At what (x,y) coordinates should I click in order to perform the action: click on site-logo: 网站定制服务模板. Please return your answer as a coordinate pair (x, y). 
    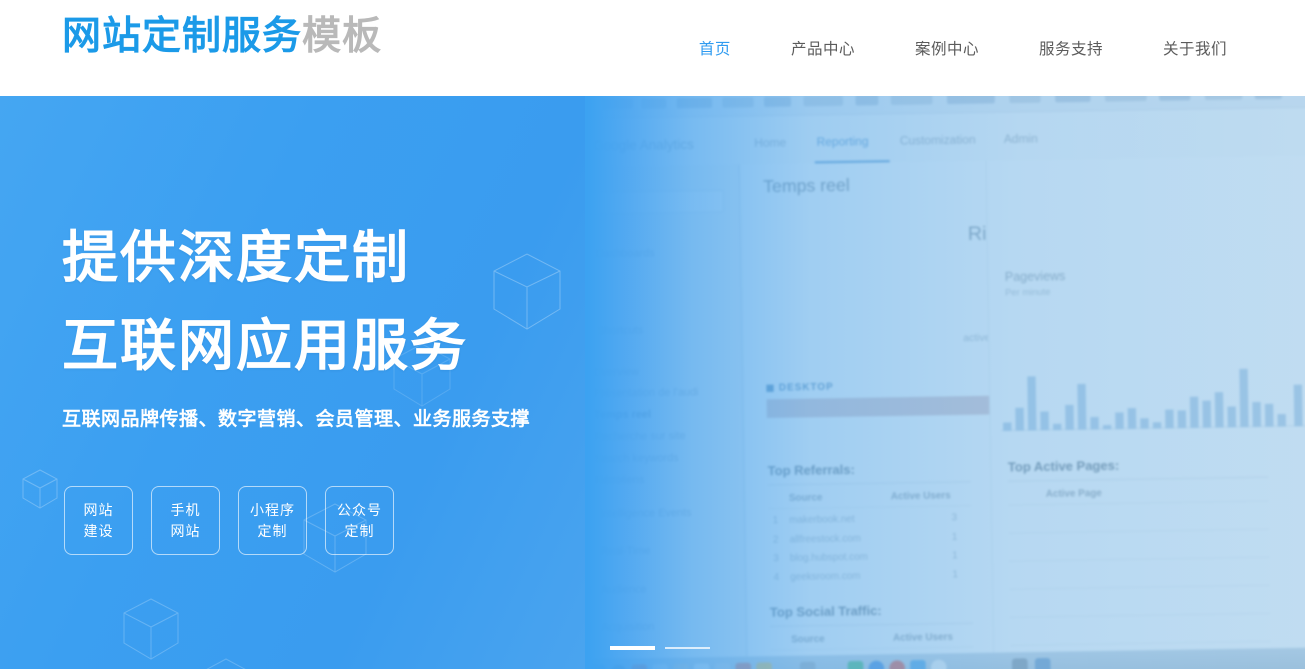
    Looking at the image, I should click on (222, 37).